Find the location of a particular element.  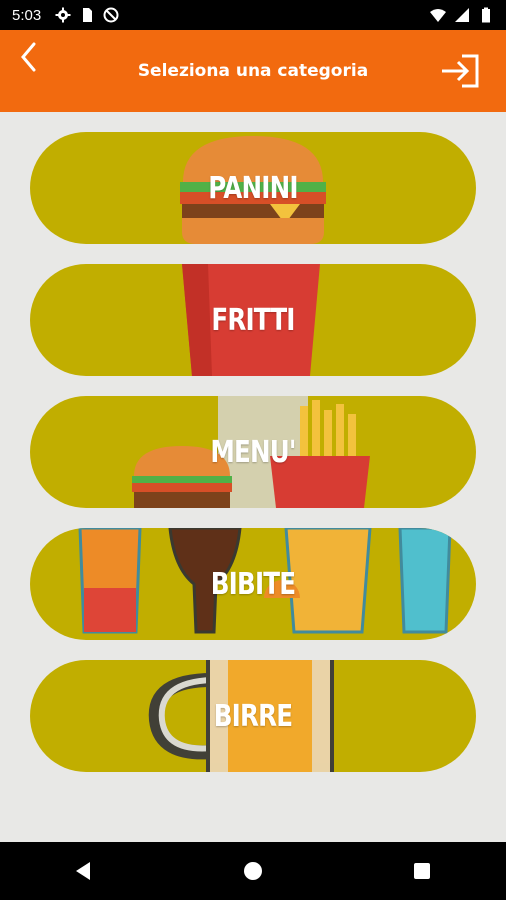

category-label: PANINI is located at coordinates (253, 188).